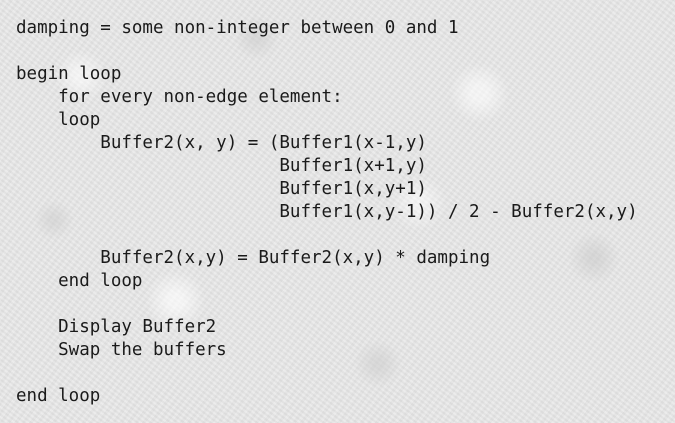  What do you see at coordinates (69, 74) in the screenshot?
I see `code-line-begin-loop: begin loop` at bounding box center [69, 74].